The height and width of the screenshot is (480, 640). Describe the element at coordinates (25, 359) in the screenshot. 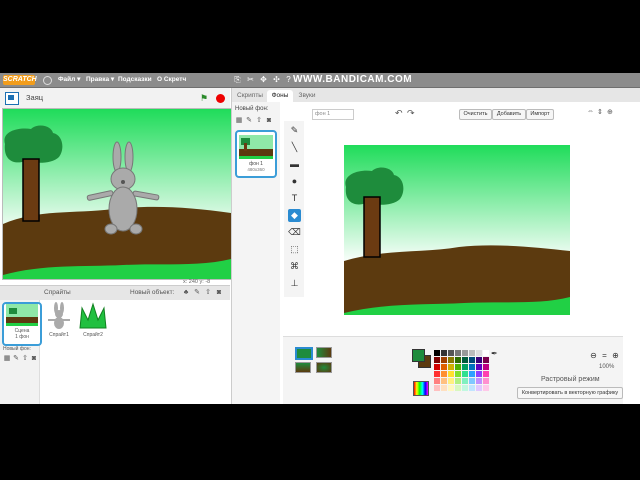

I see `backdrop-upload-icon: ⇧` at that location.